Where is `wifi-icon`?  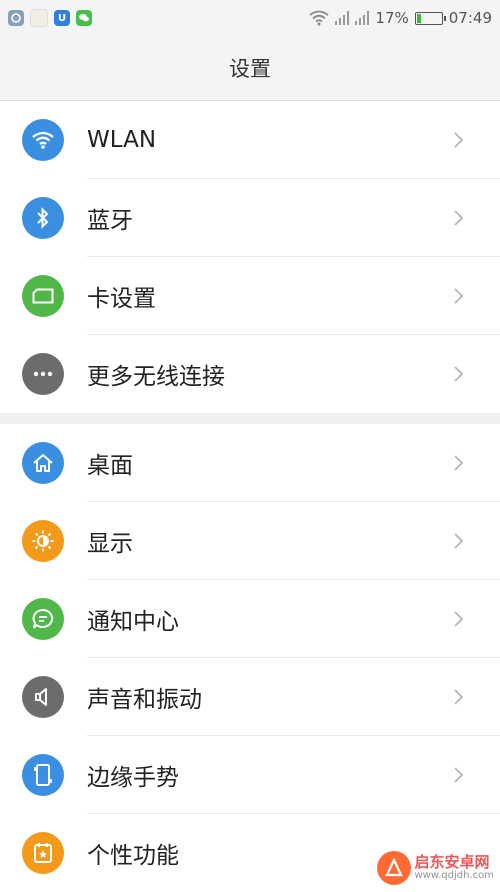 wifi-icon is located at coordinates (43, 140).